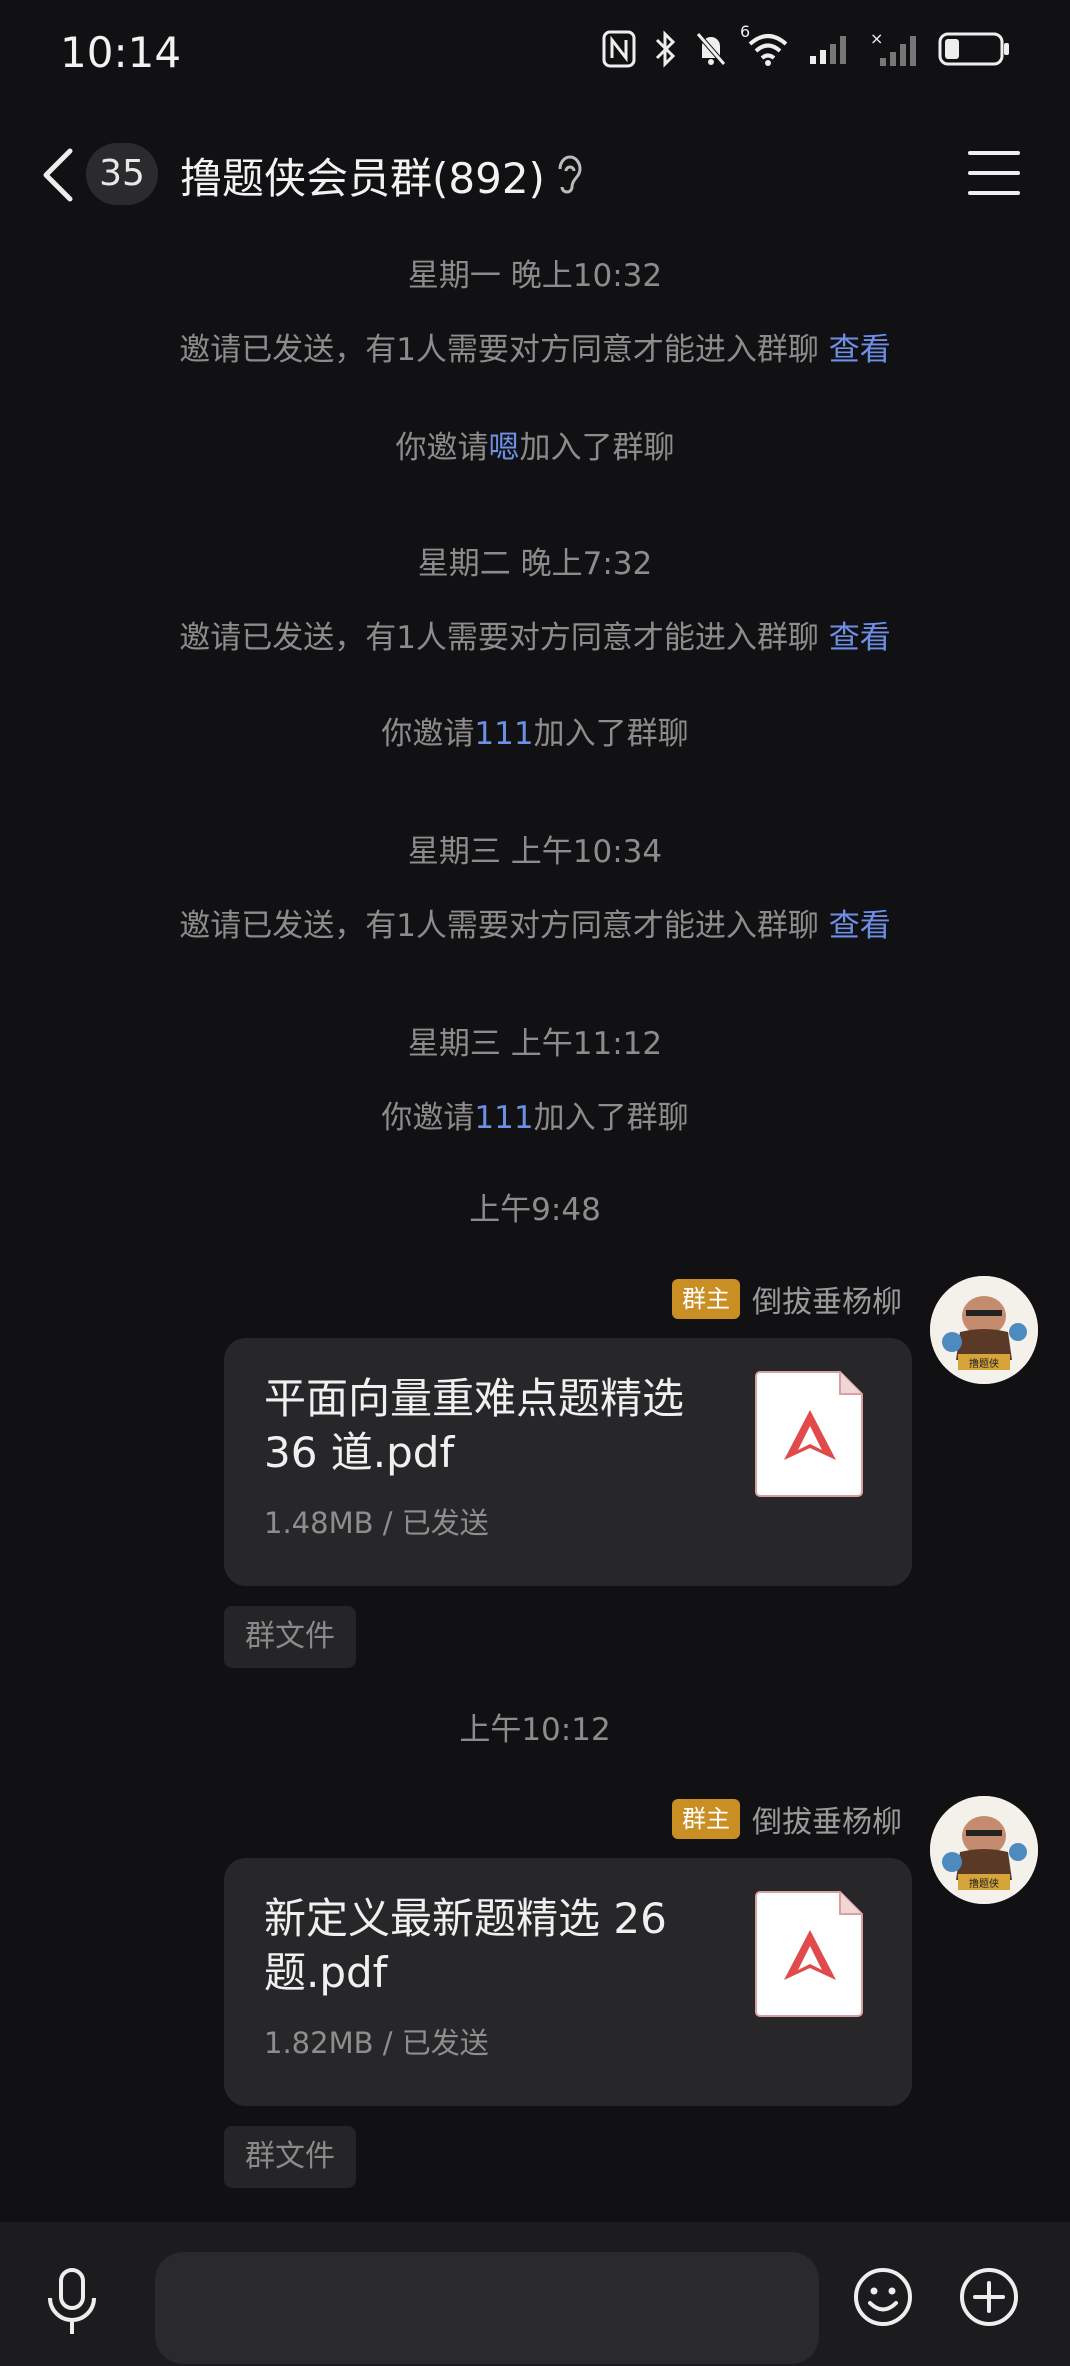  Describe the element at coordinates (122, 174) in the screenshot. I see `unread-count-badge: 35` at that location.